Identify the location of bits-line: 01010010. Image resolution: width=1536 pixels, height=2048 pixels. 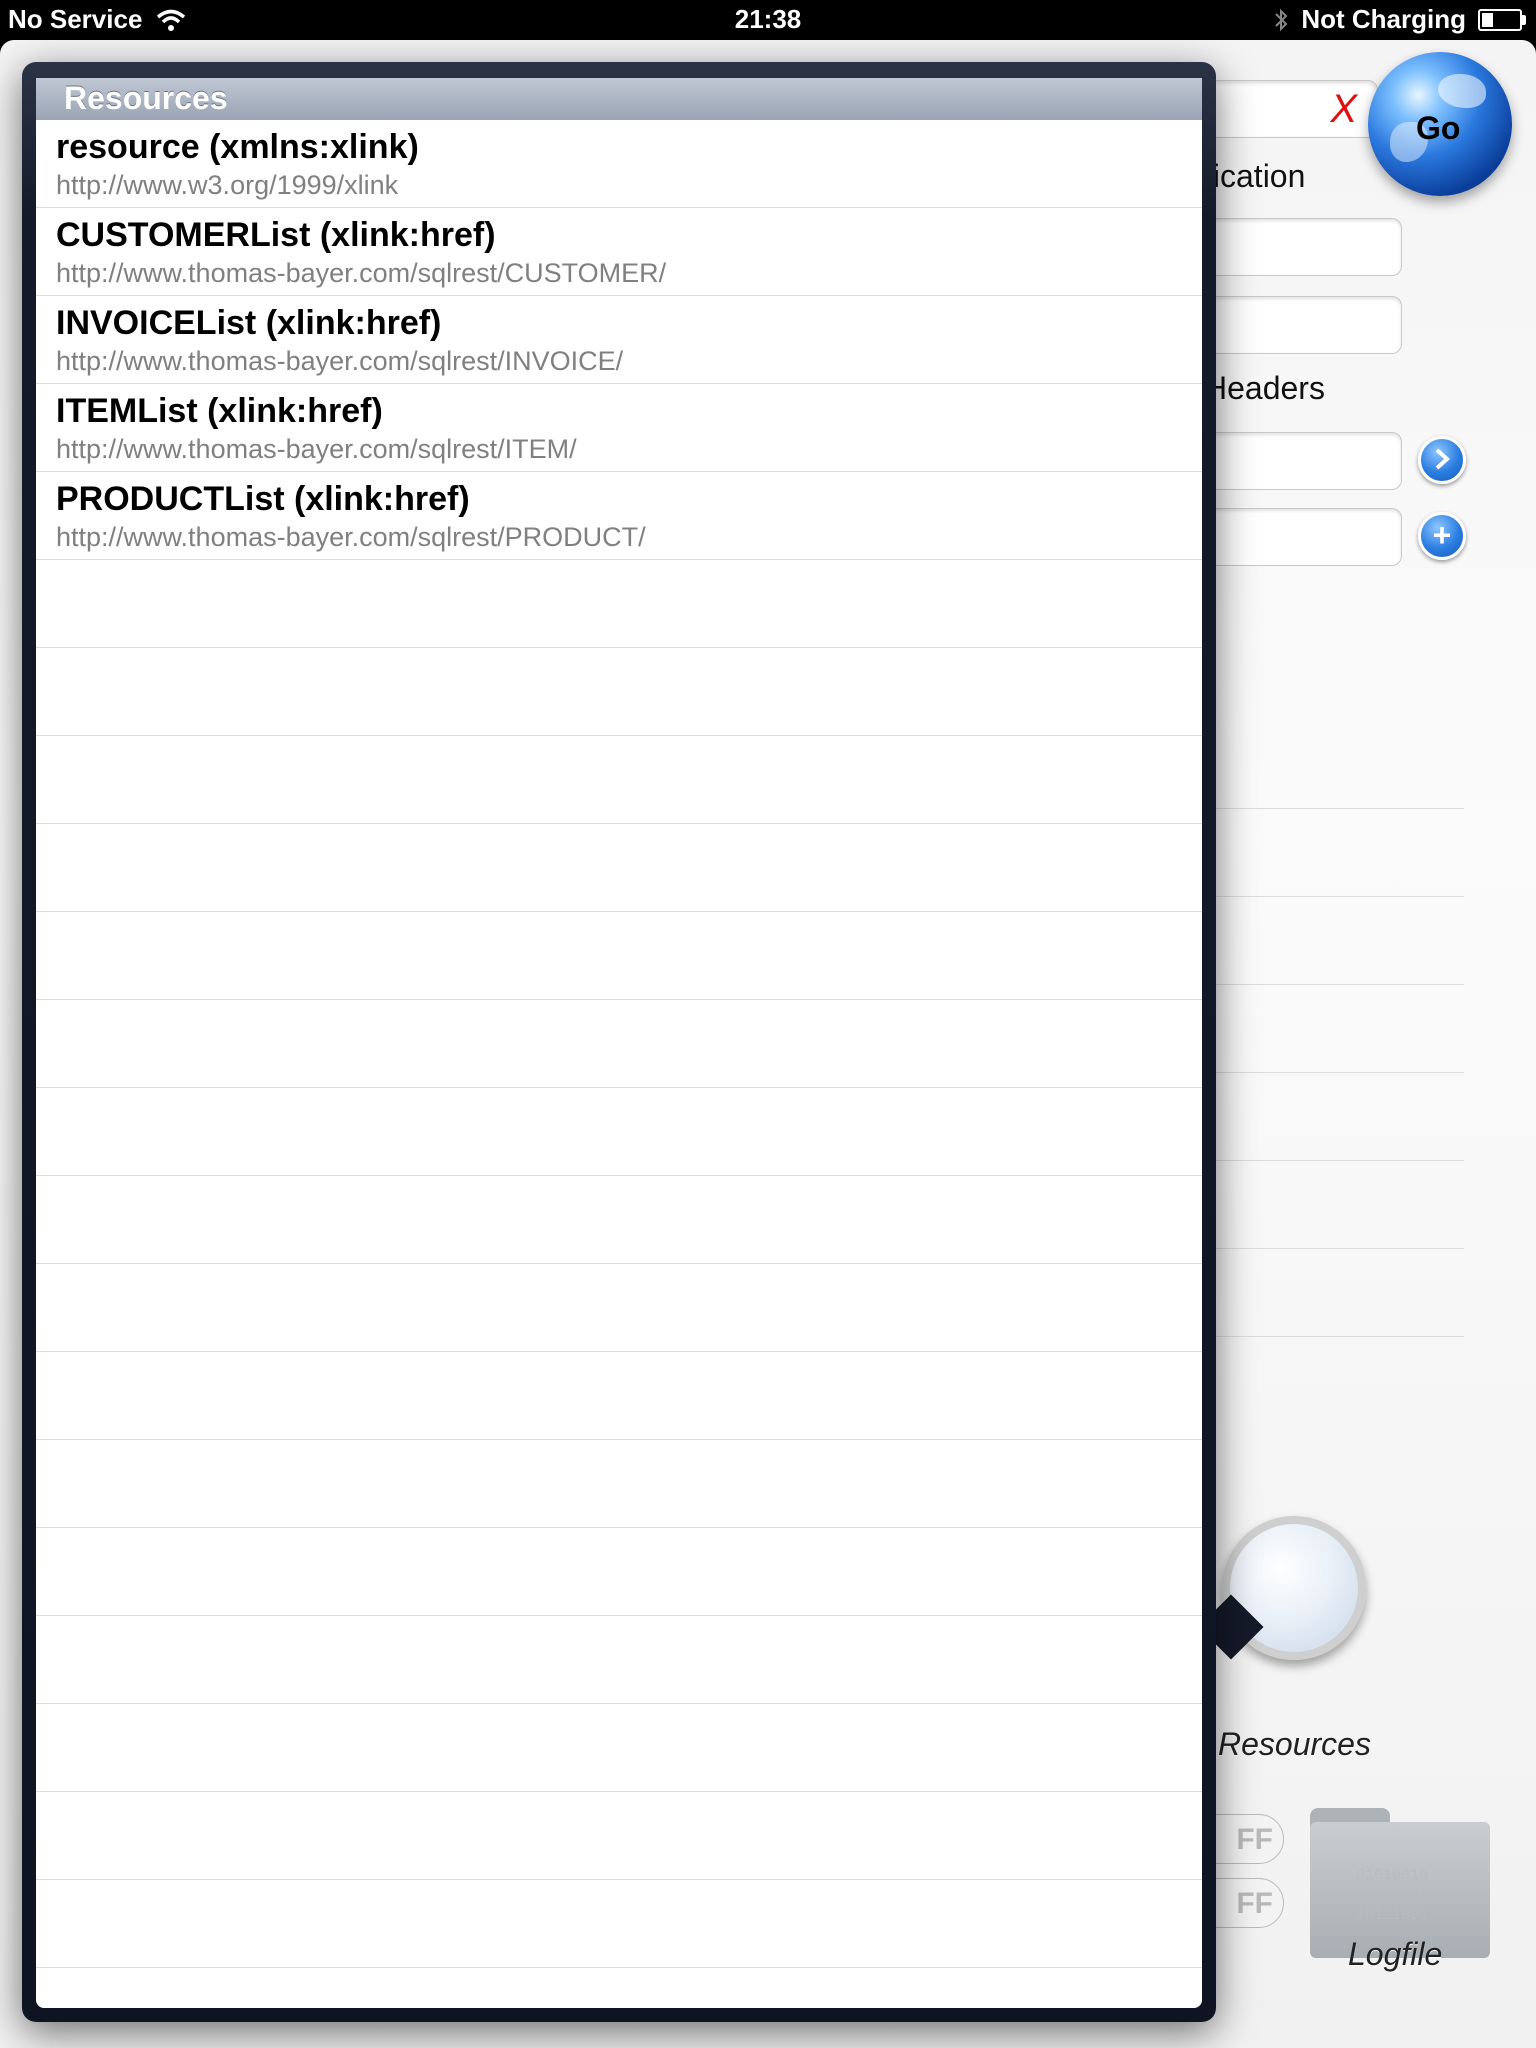
(1392, 1875).